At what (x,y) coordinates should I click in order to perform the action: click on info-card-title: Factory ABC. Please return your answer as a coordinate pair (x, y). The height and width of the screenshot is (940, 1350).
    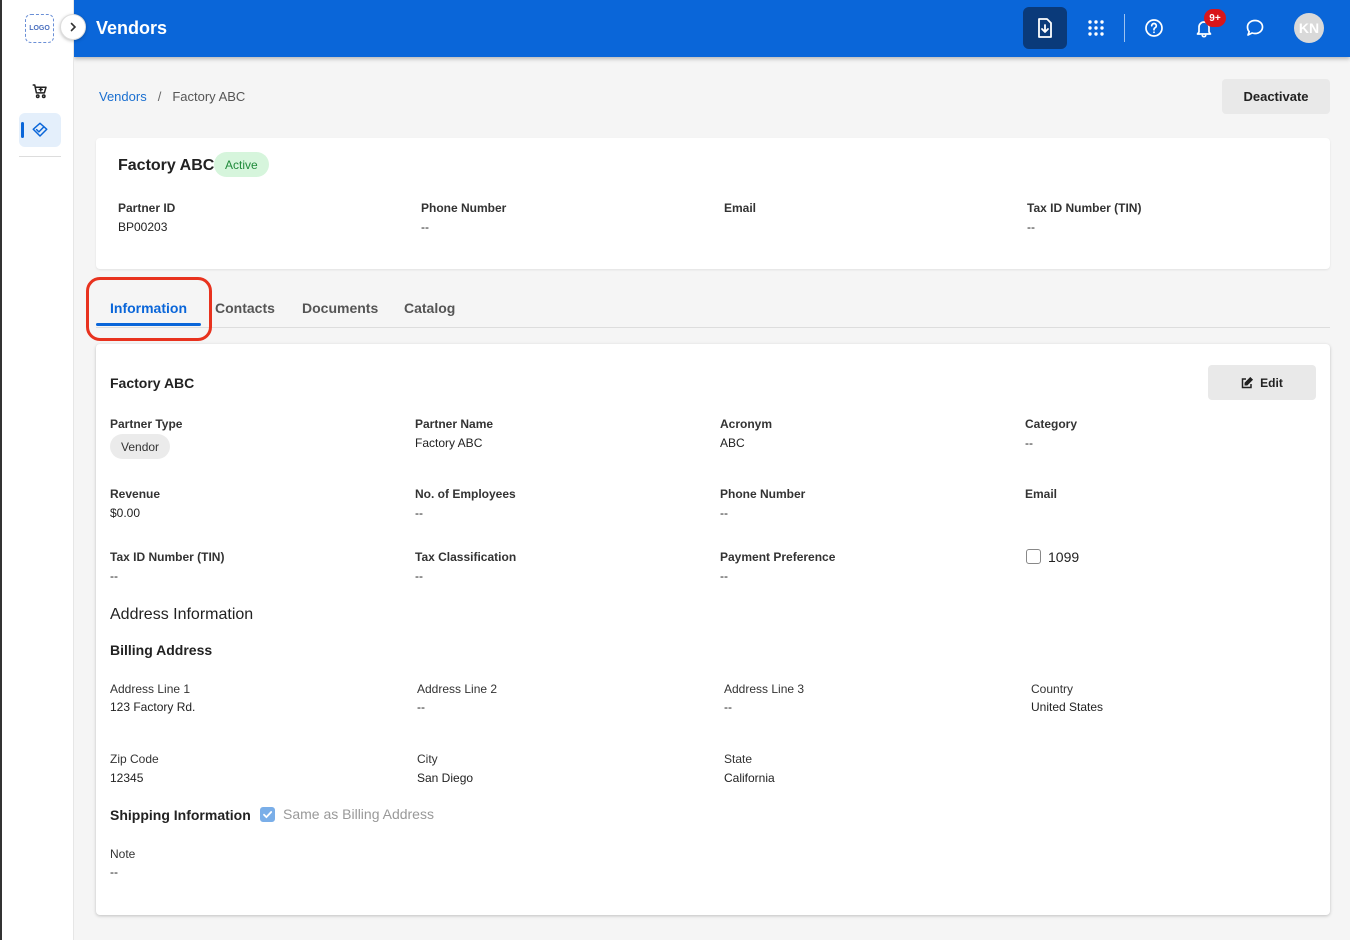
    Looking at the image, I should click on (152, 383).